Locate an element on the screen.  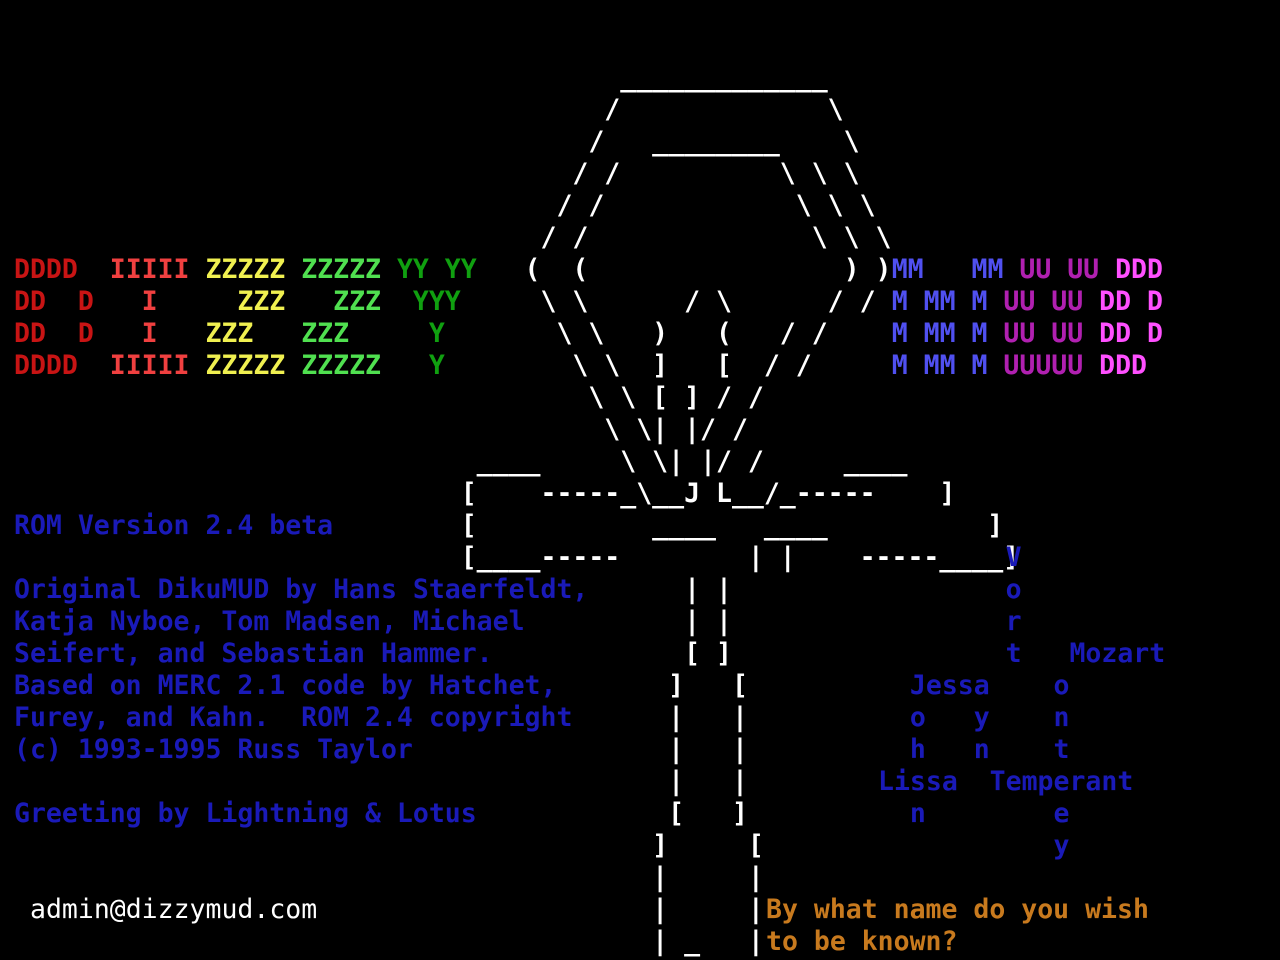
credits-line: Furey, and Kahn. ROM 2.4 copyright is located at coordinates (293, 717).